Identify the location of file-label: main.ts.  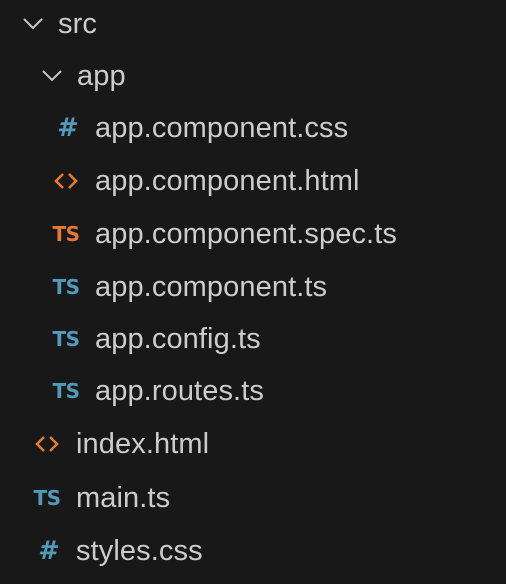
(123, 497).